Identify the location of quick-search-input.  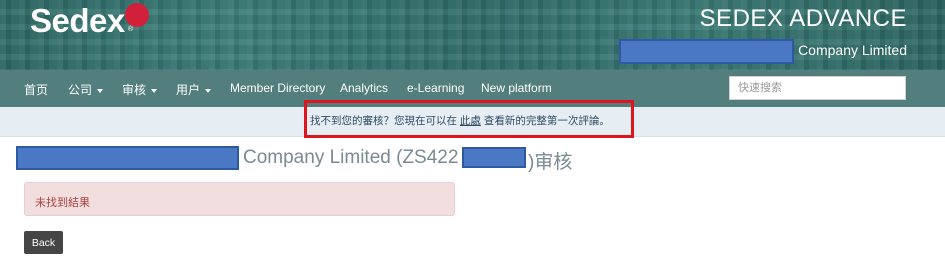
(817, 88).